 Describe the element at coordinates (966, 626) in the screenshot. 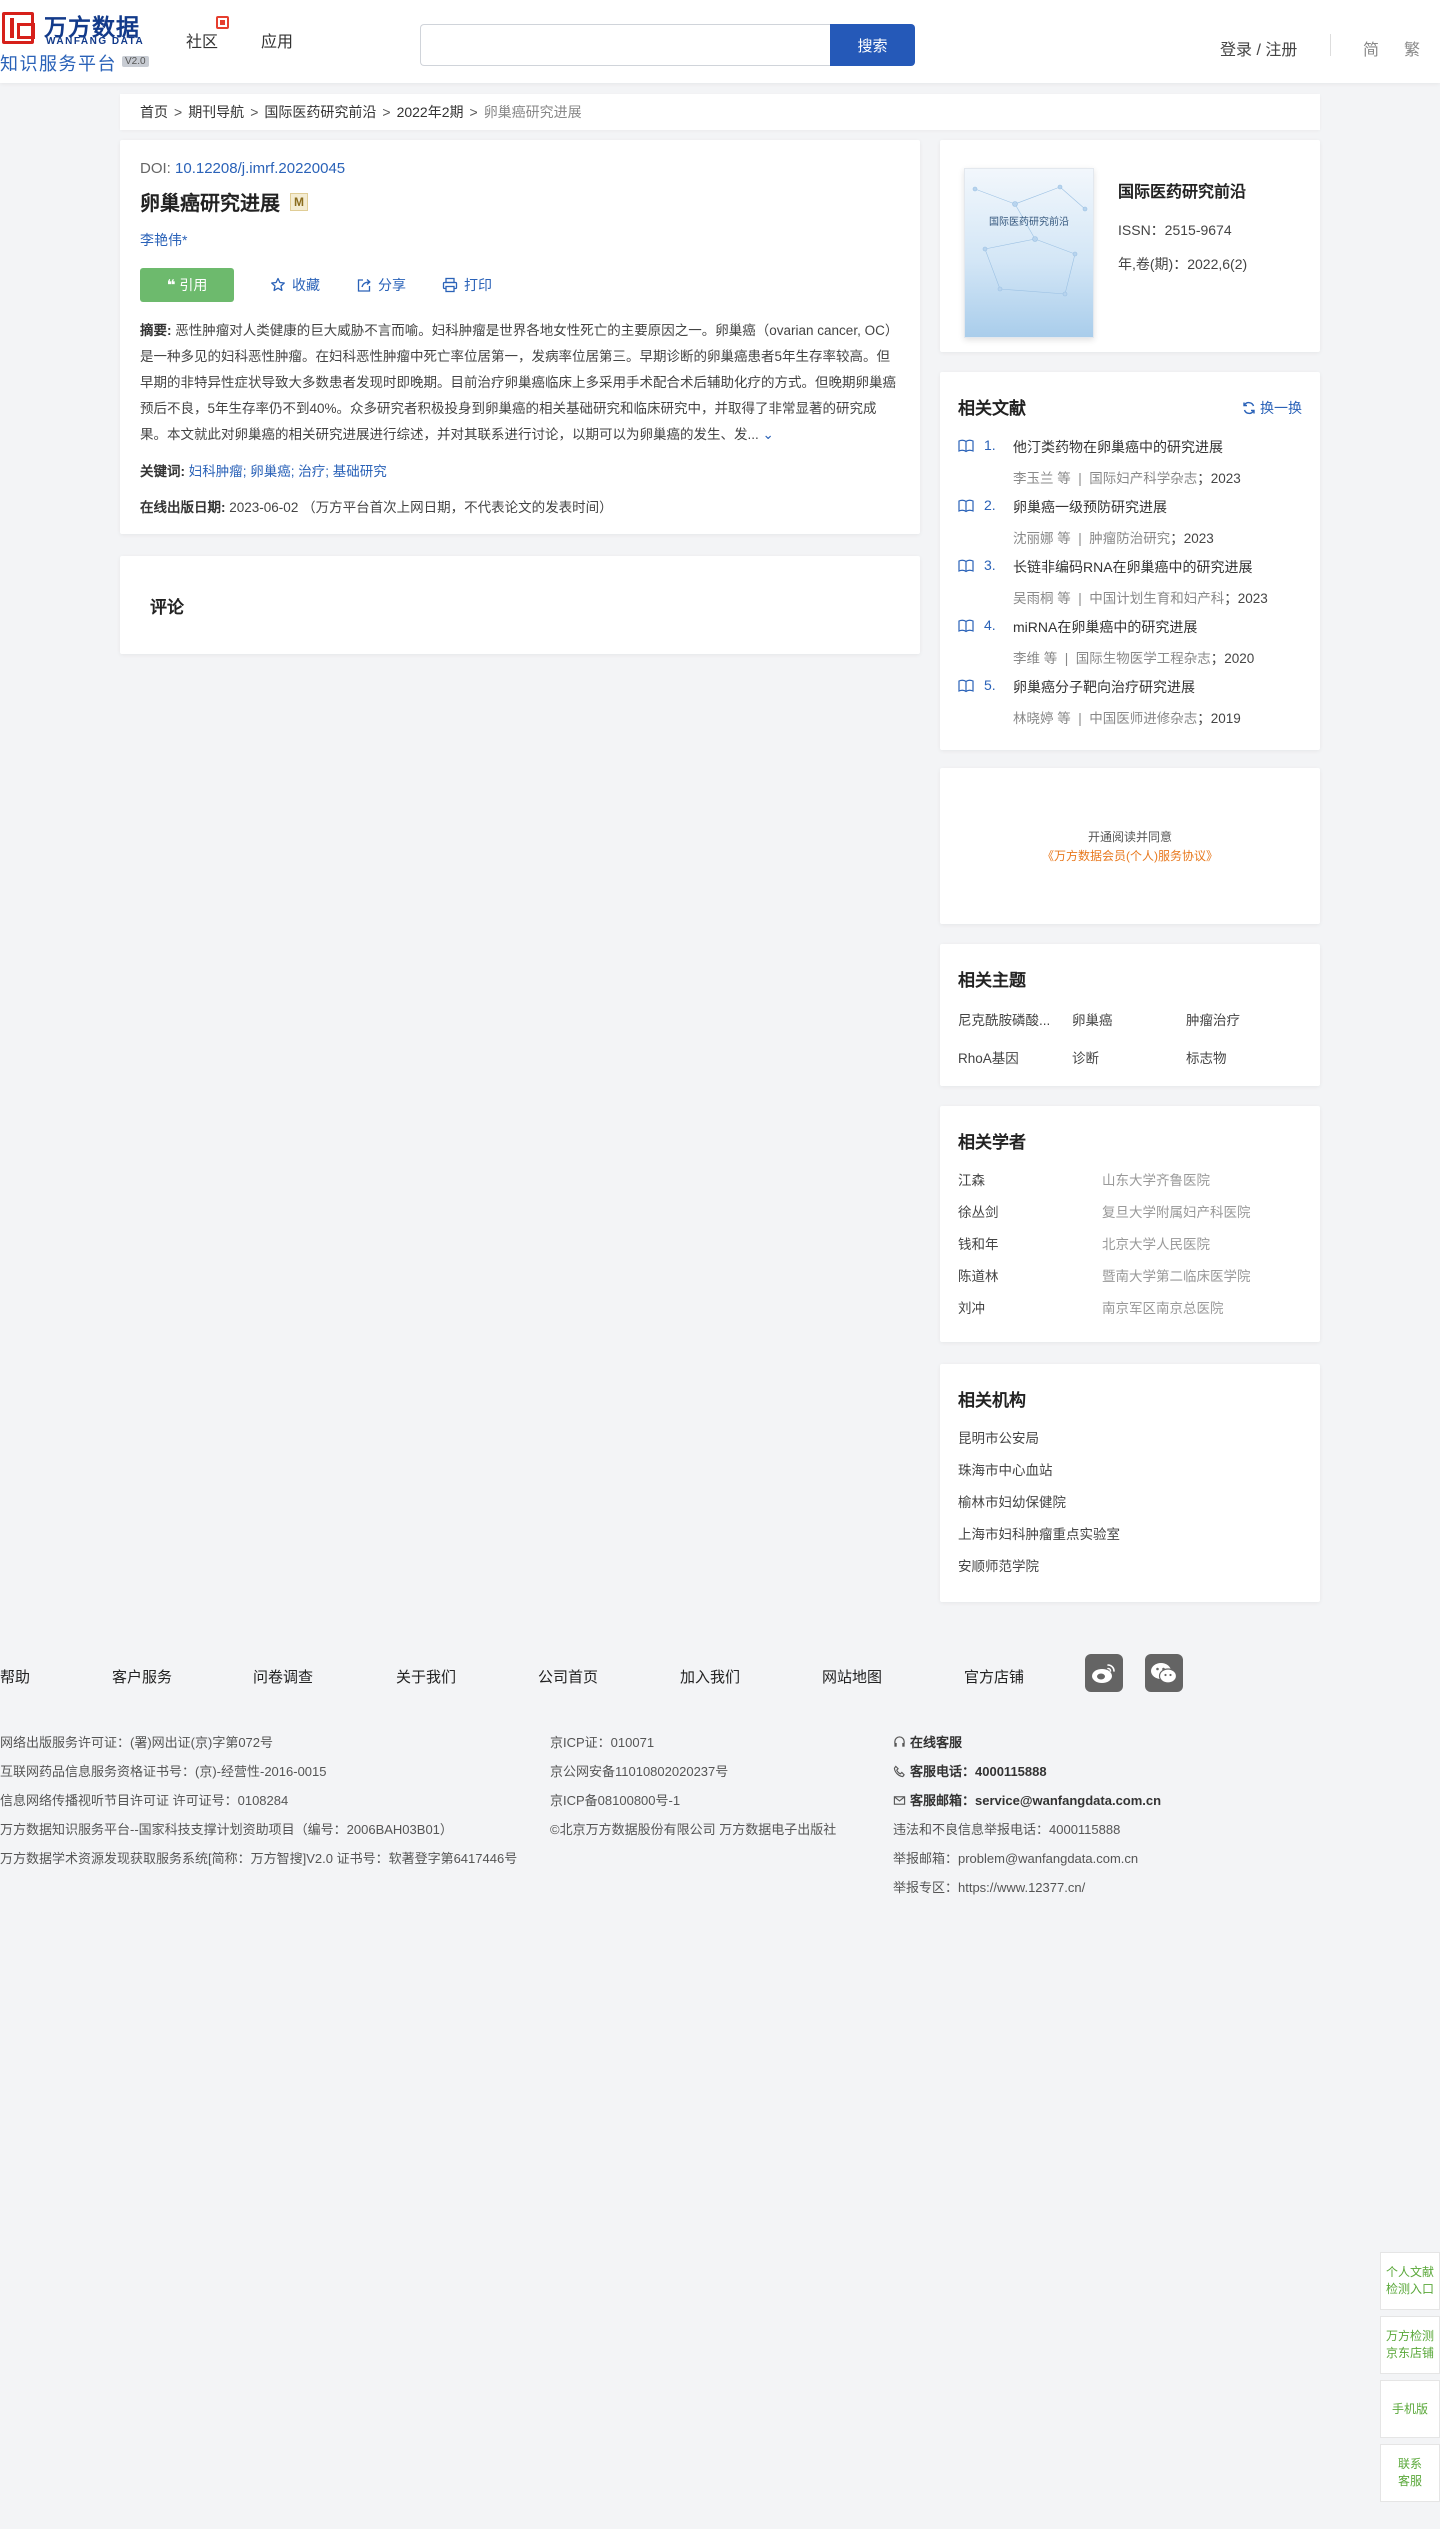

I see `book-icon` at that location.